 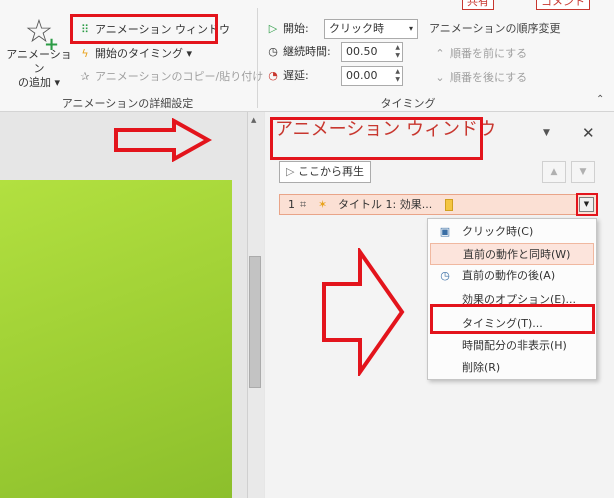 What do you see at coordinates (376, 138) in the screenshot?
I see `annotation-red-box-pane-title` at bounding box center [376, 138].